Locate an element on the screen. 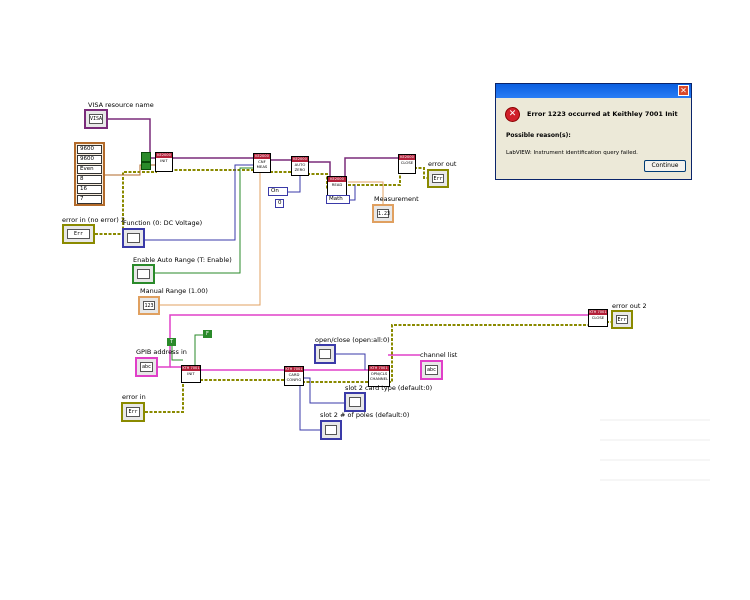  data-bits-field: 8 is located at coordinates (89, 179).